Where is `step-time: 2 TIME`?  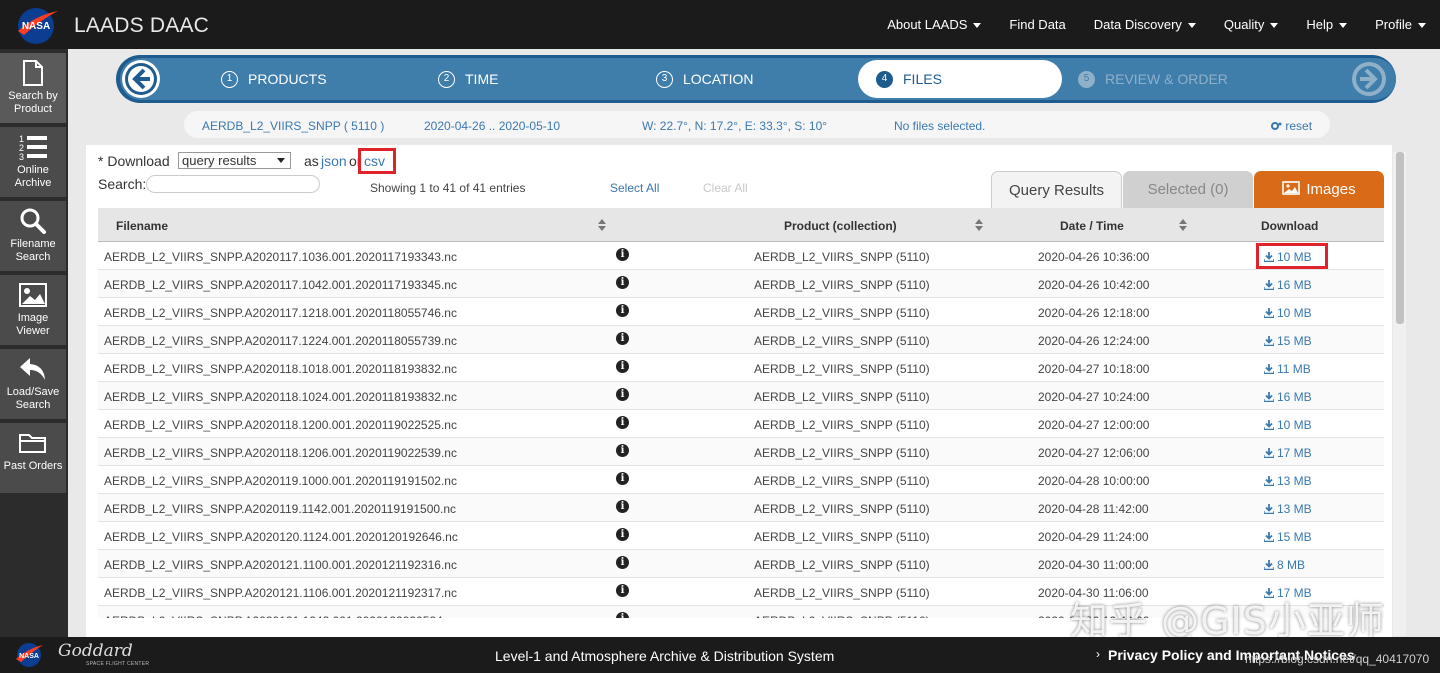 step-time: 2 TIME is located at coordinates (468, 79).